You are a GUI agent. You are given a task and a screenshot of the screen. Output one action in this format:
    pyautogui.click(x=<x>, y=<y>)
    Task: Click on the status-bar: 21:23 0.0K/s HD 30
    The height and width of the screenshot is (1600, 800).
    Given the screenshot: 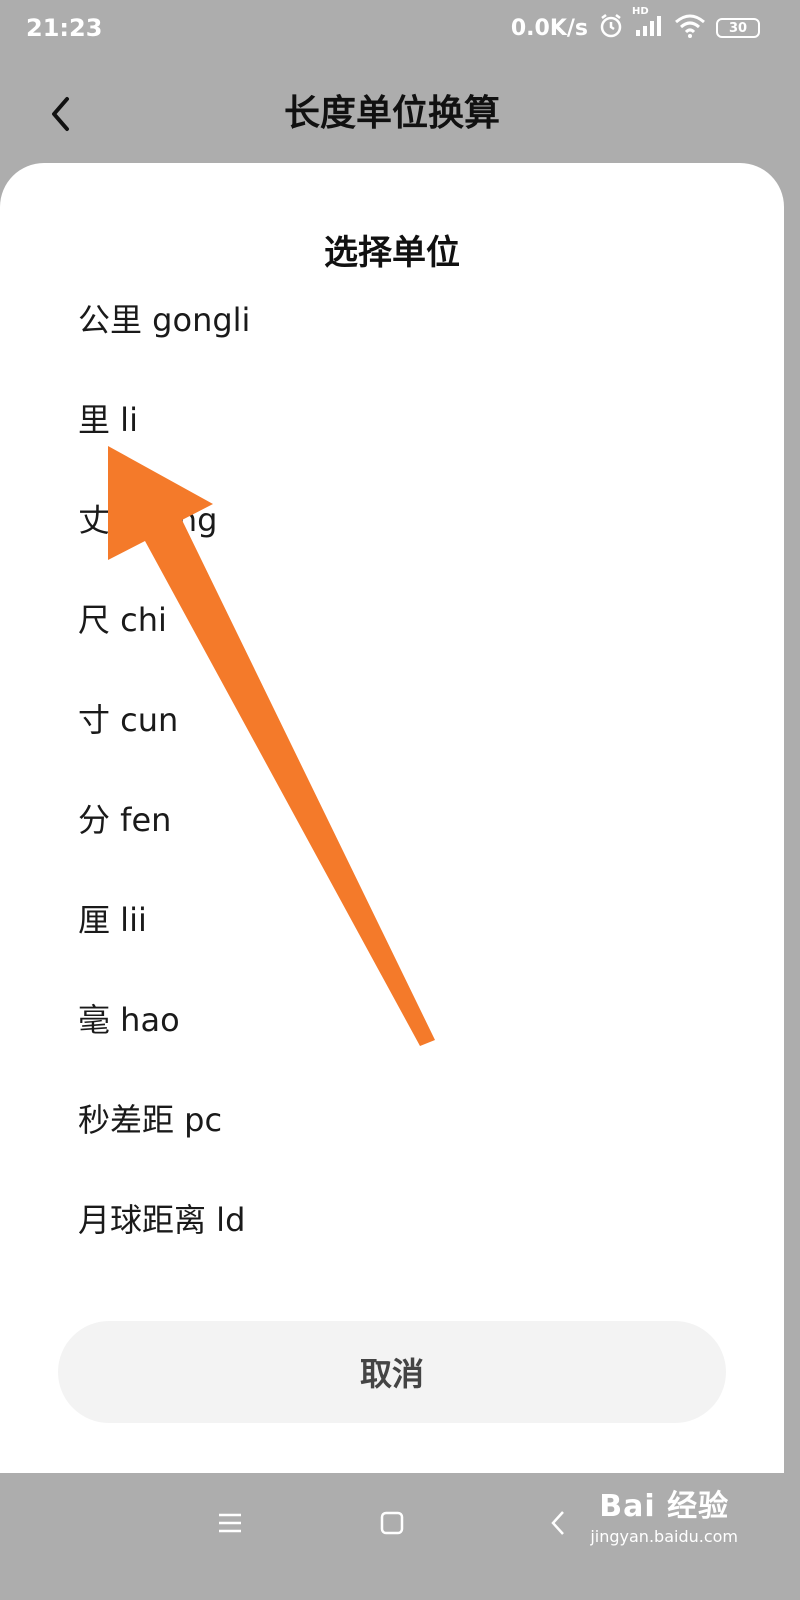 What is the action you would take?
    pyautogui.click(x=392, y=28)
    